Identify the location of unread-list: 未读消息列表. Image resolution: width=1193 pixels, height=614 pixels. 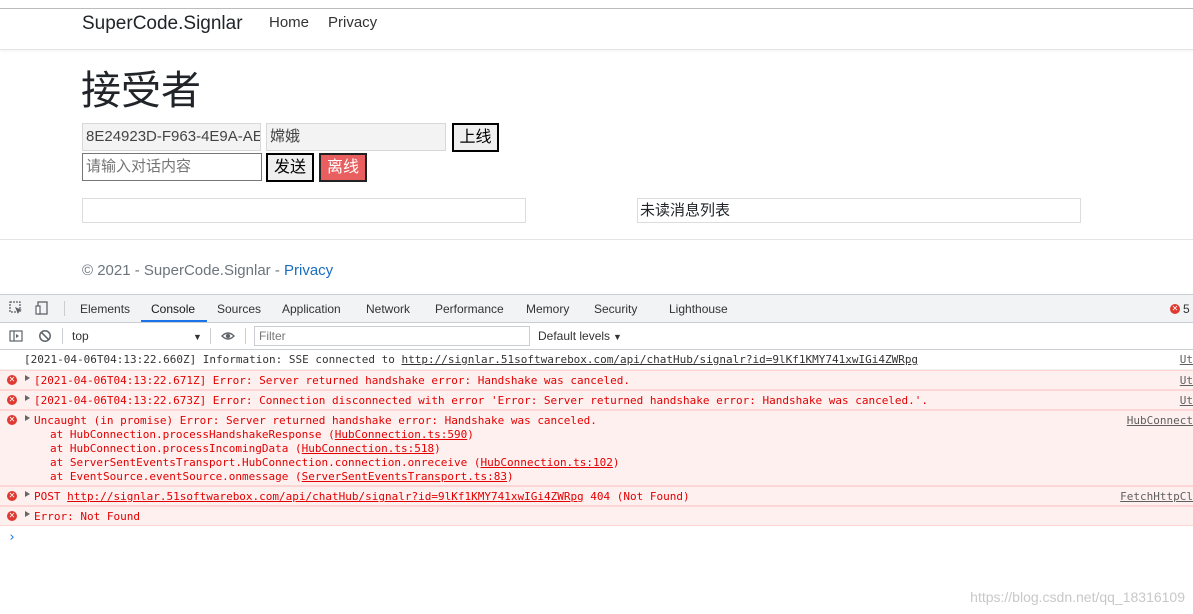
(859, 210).